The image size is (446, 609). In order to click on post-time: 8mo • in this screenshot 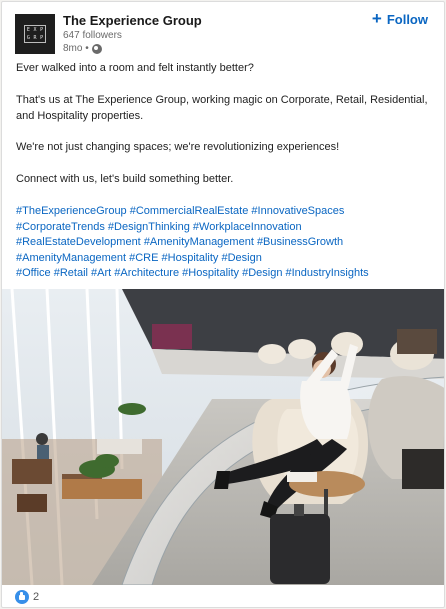, I will do `click(76, 48)`.